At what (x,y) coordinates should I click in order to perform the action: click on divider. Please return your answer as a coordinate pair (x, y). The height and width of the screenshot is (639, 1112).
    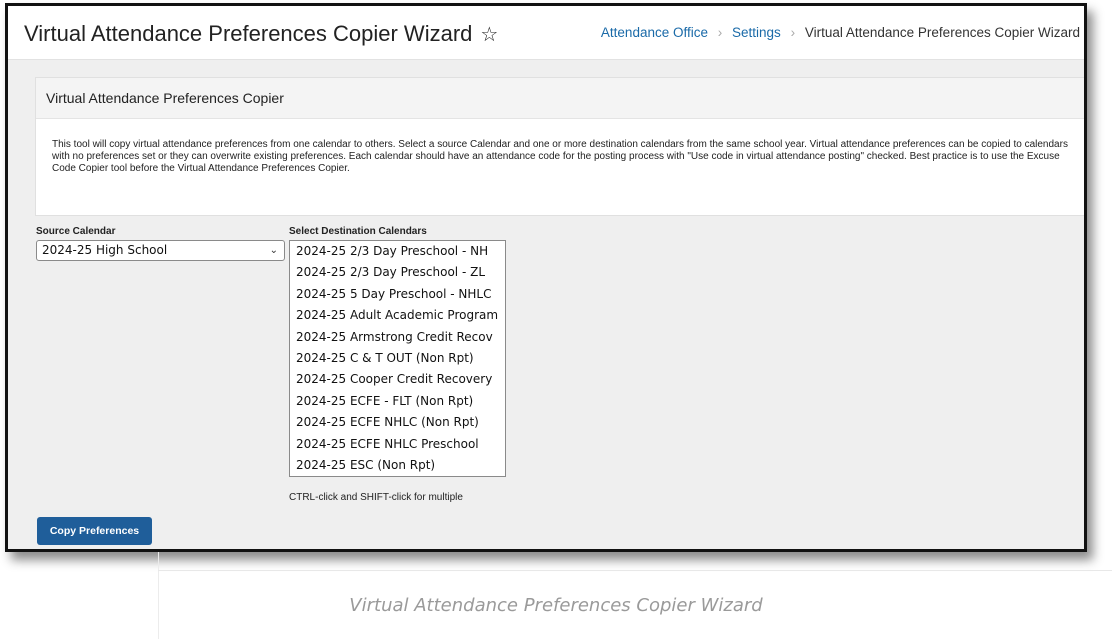
    Looking at the image, I should click on (635, 570).